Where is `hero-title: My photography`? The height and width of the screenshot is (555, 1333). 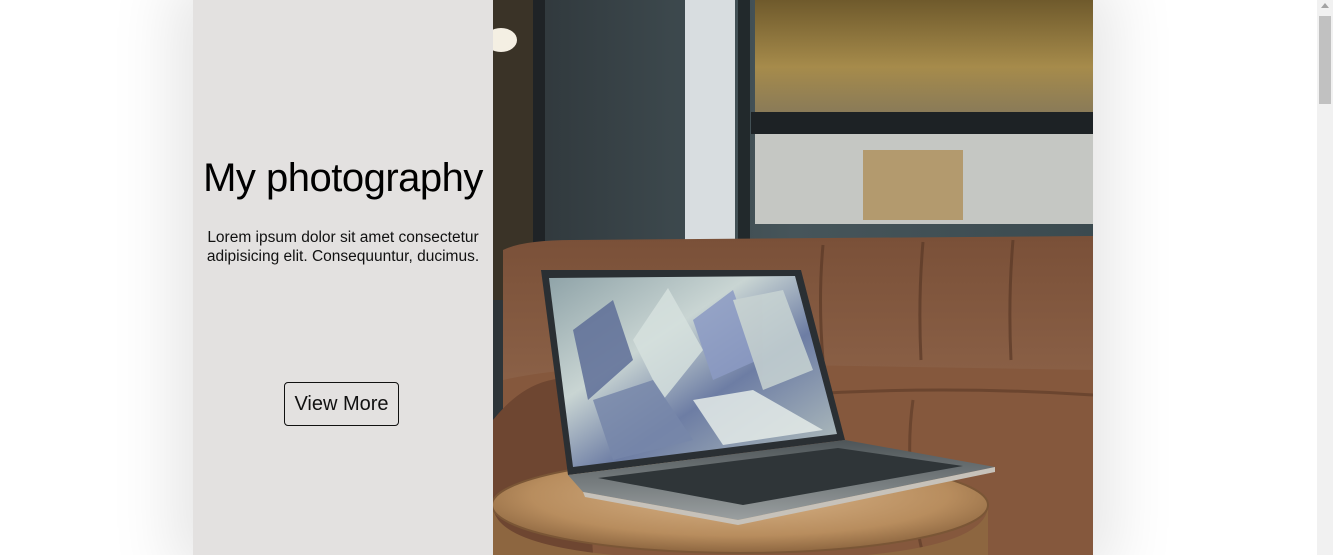
hero-title: My photography is located at coordinates (343, 178).